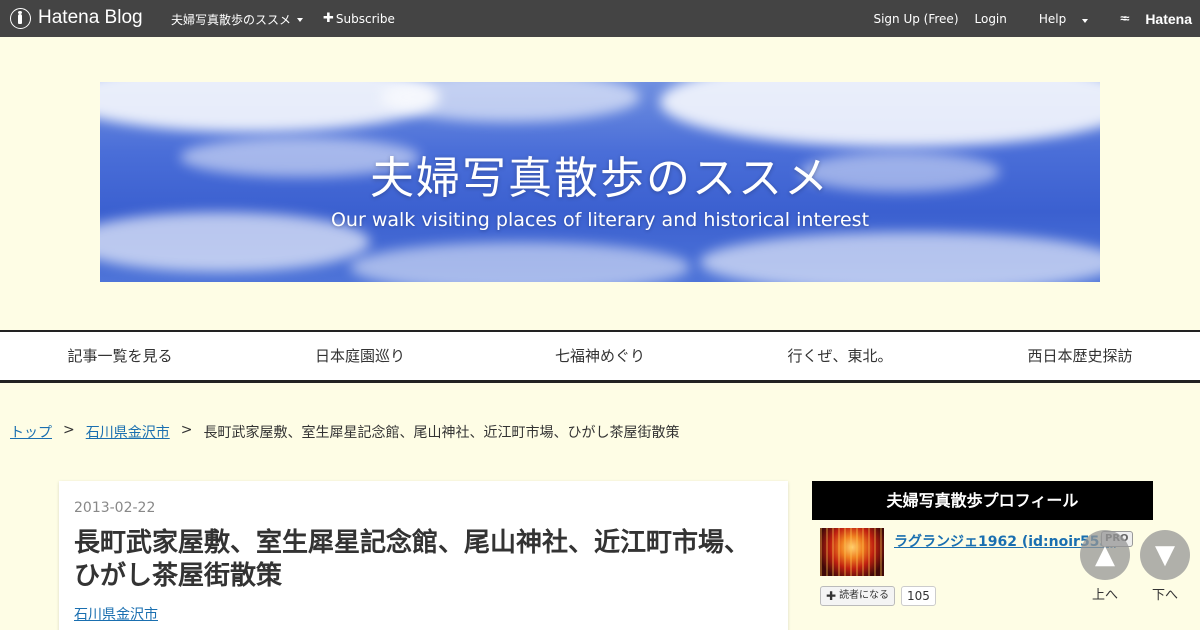  I want to click on article-title: 長町武家屋敷、室生犀星記念館、尾山神社、近江町市場、ひがし茶屋街散策, so click(419, 560).